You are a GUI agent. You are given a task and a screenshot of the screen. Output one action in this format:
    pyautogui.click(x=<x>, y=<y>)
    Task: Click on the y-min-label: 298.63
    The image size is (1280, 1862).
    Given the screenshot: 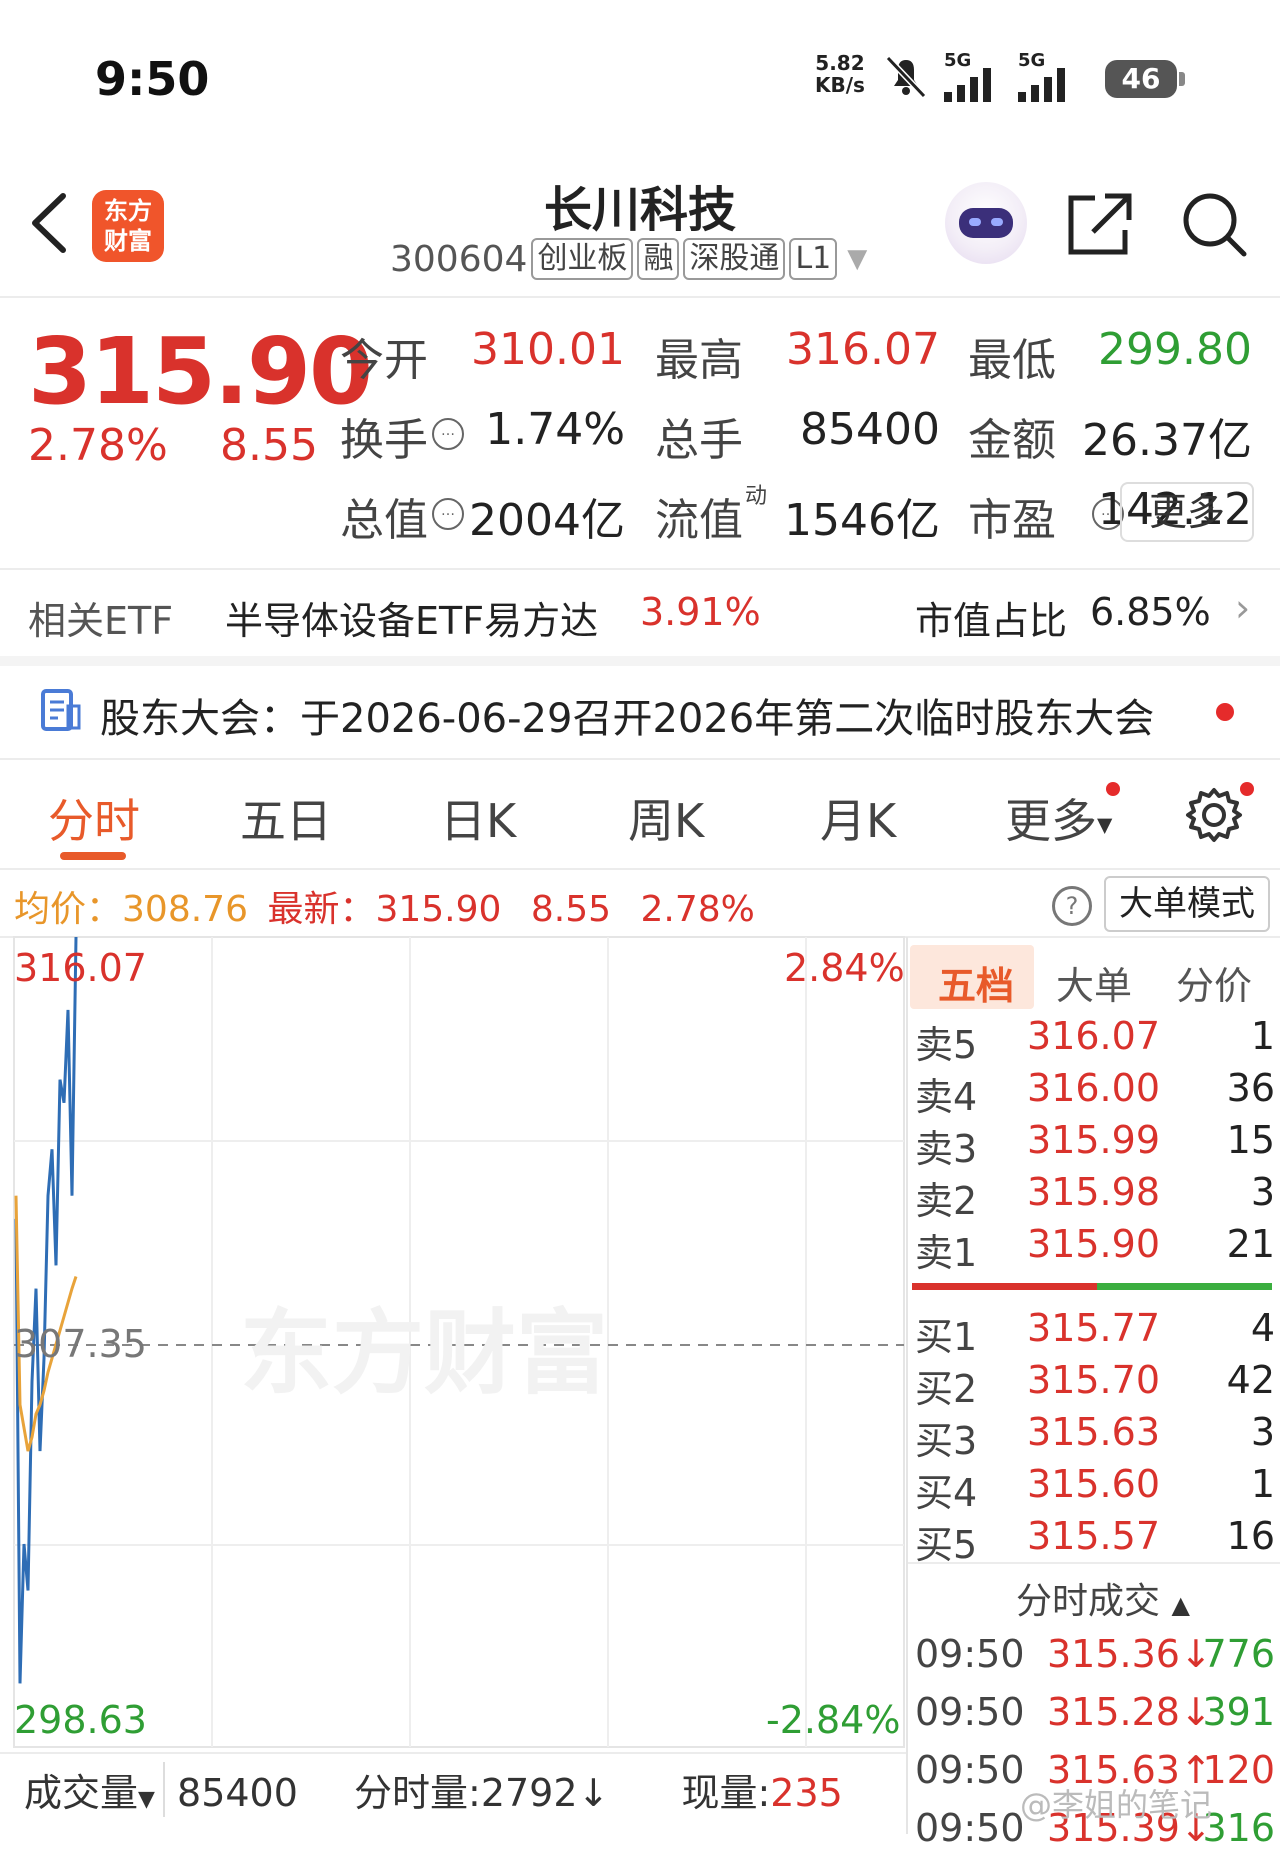 What is the action you would take?
    pyautogui.click(x=80, y=1720)
    